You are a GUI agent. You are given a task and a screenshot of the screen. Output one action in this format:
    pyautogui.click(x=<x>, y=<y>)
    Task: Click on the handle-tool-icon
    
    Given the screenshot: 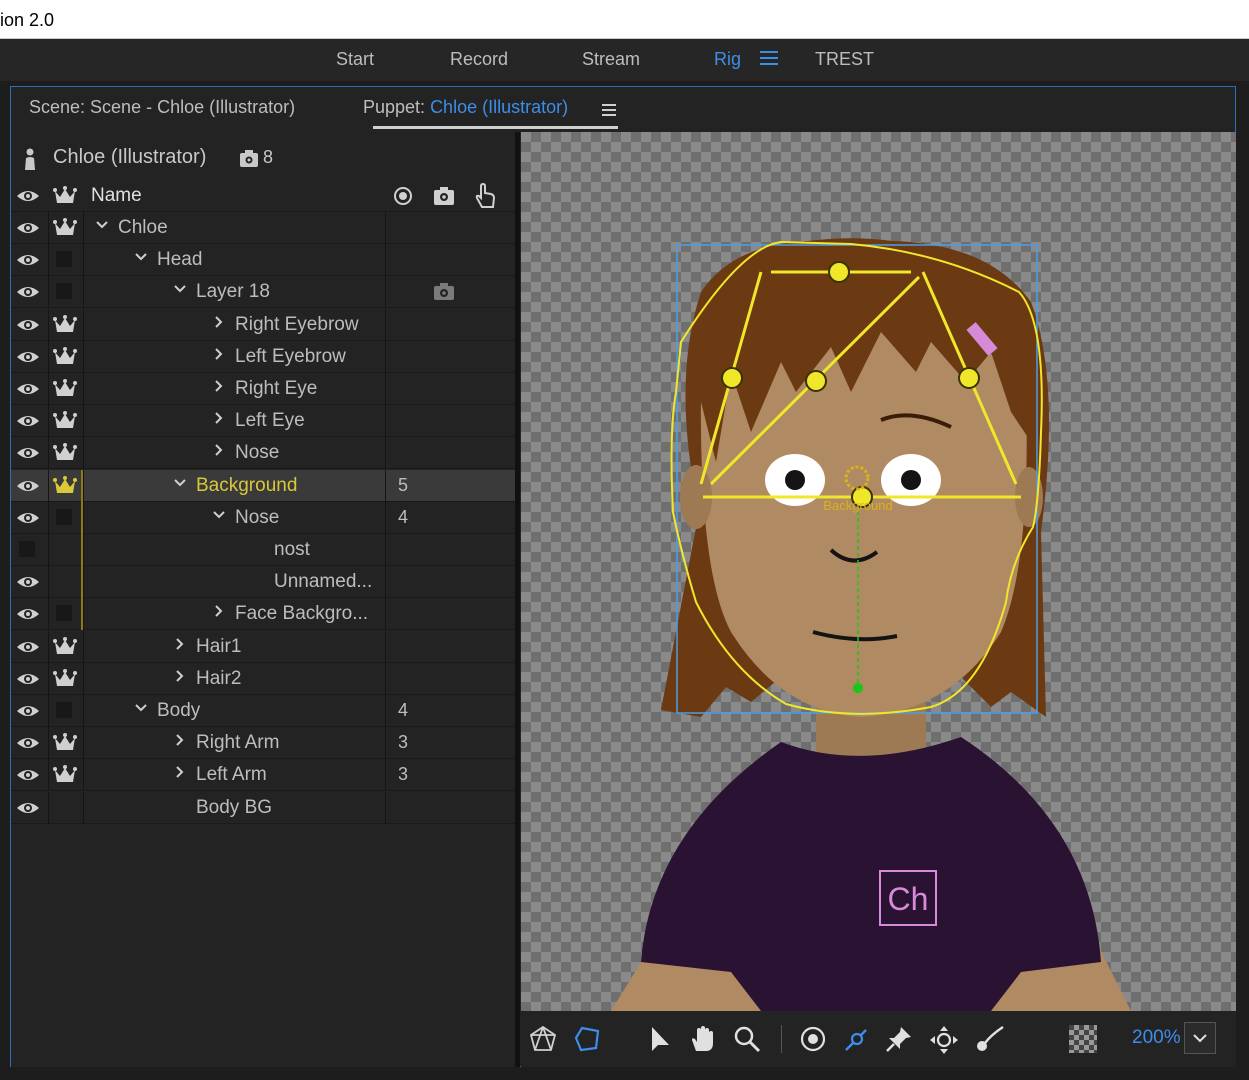 What is the action you would take?
    pyautogui.click(x=857, y=1039)
    